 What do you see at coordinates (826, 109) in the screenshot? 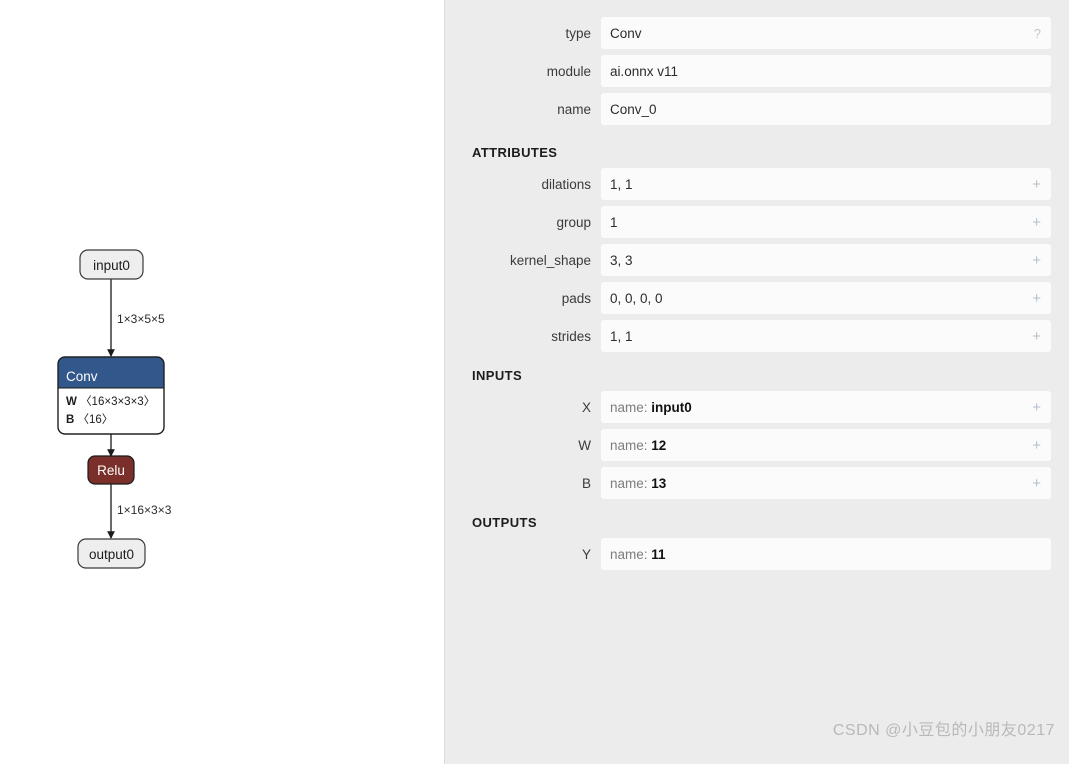
I see `property-value-name: Conv_0` at bounding box center [826, 109].